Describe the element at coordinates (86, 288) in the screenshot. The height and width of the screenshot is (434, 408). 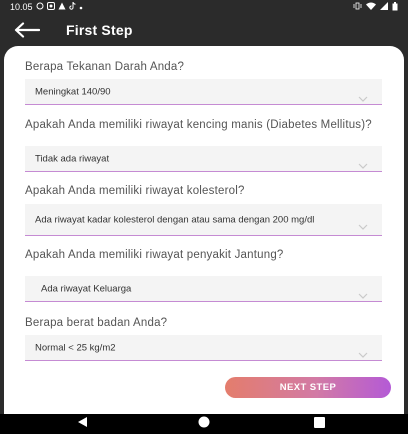
I see `heart-value: Ada riwayat Keluarga` at that location.